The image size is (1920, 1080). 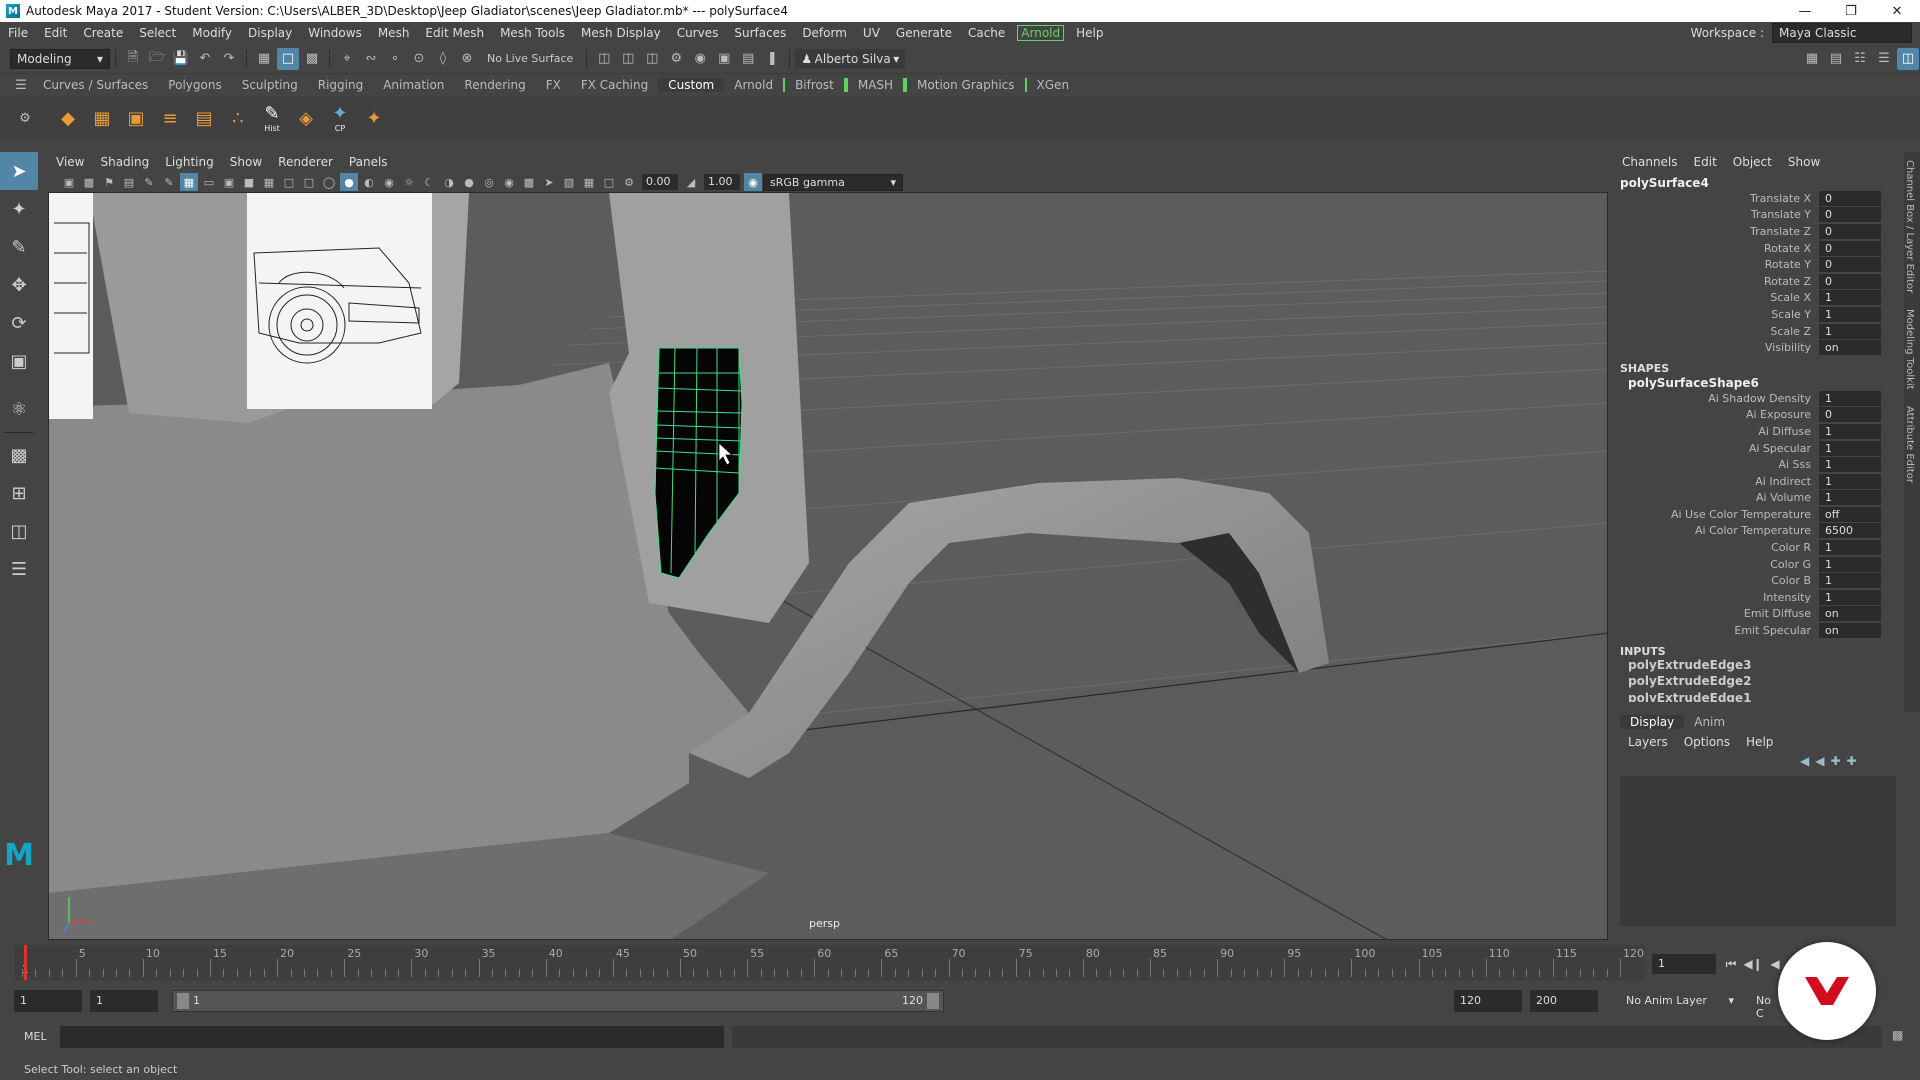 I want to click on attribute-row: Color R1, so click(x=1752, y=547).